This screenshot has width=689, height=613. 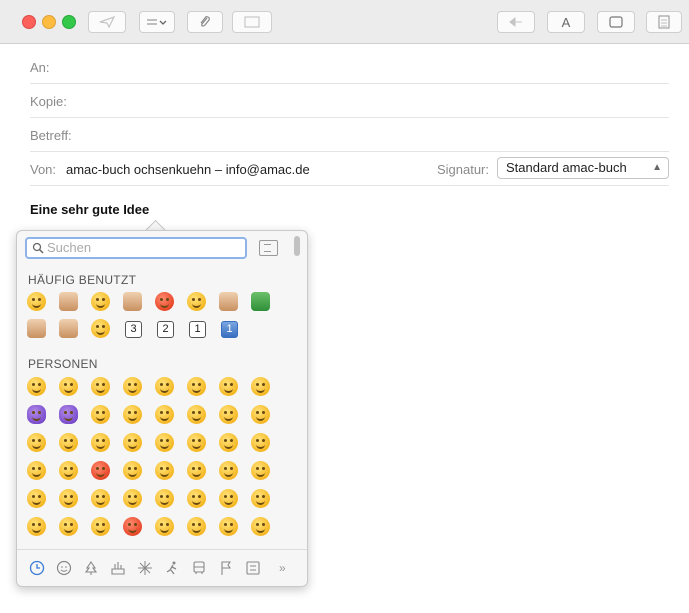 What do you see at coordinates (89, 209) in the screenshot?
I see `message-body-text: Eine sehr gute Idee` at bounding box center [89, 209].